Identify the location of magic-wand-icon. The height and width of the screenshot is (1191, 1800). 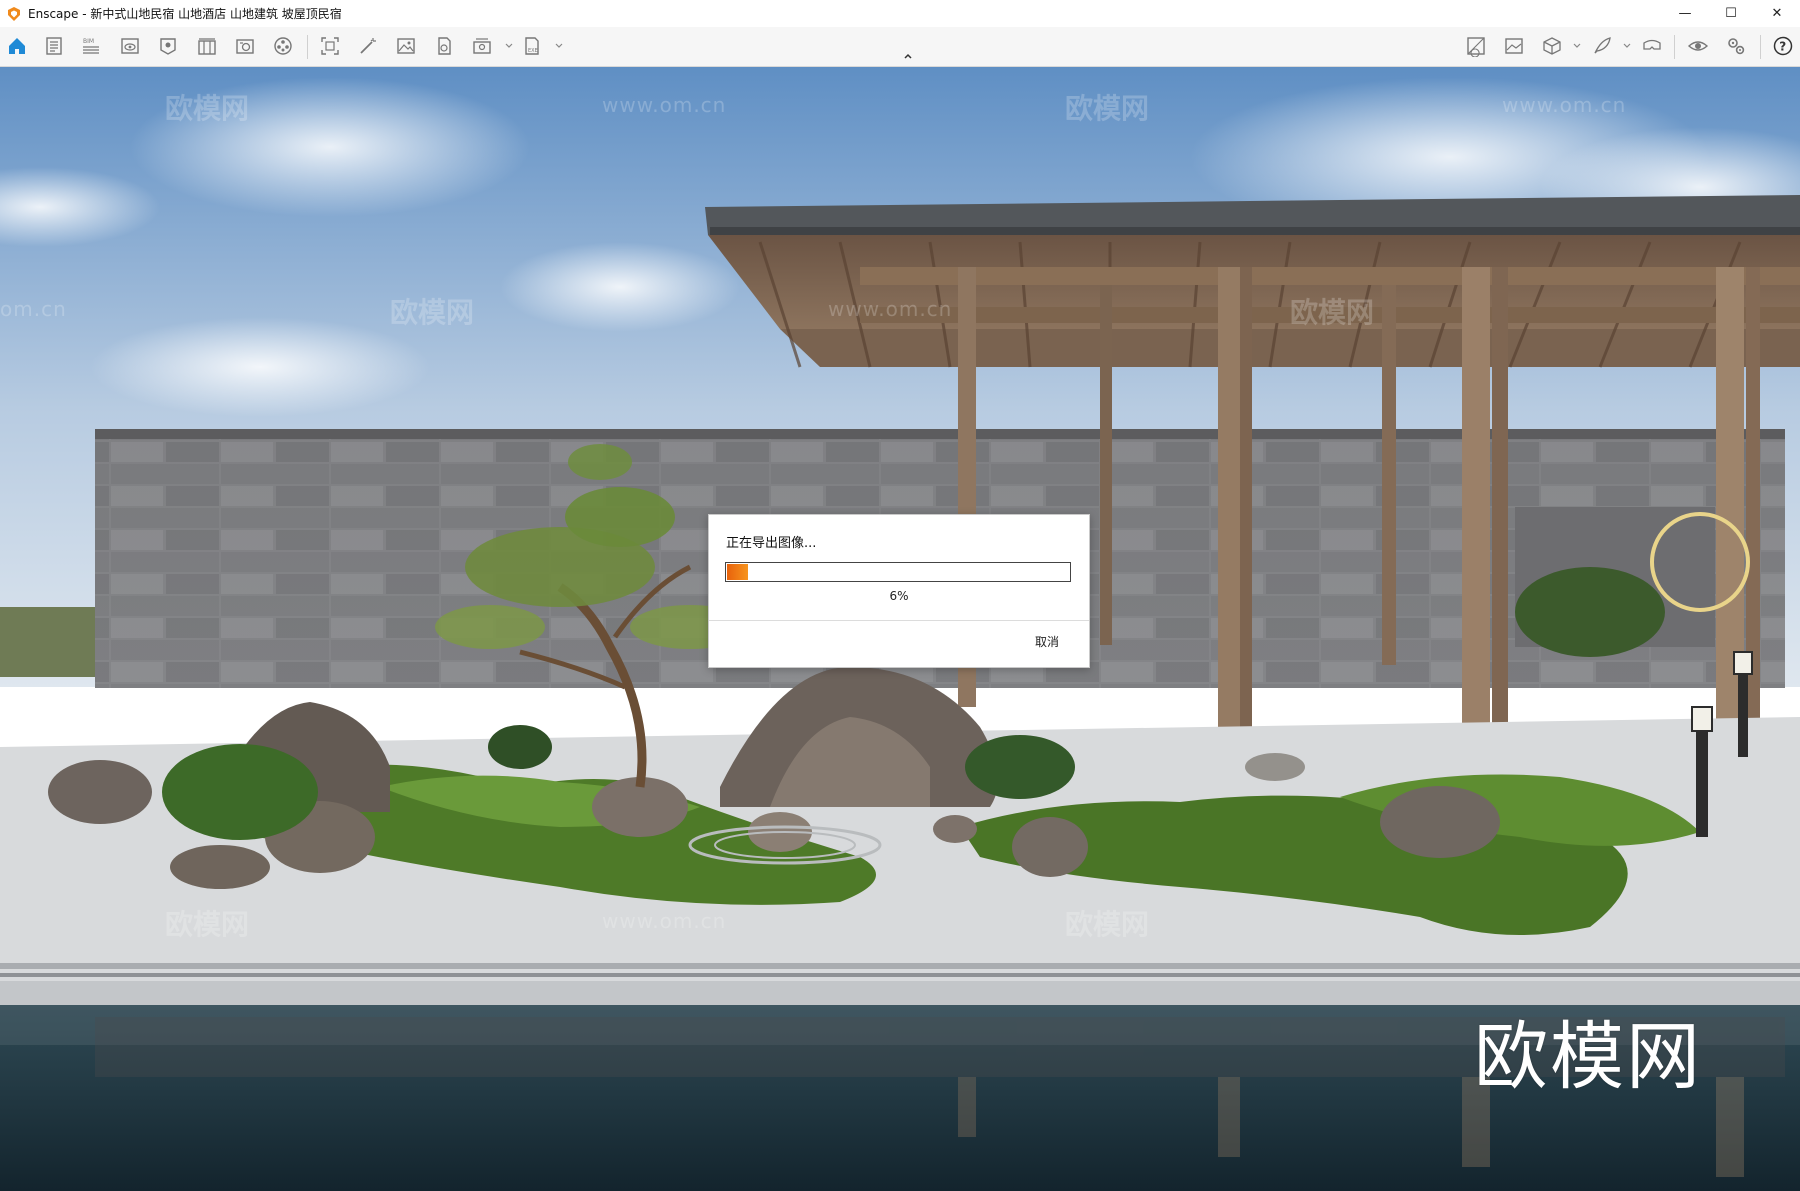
(368, 46).